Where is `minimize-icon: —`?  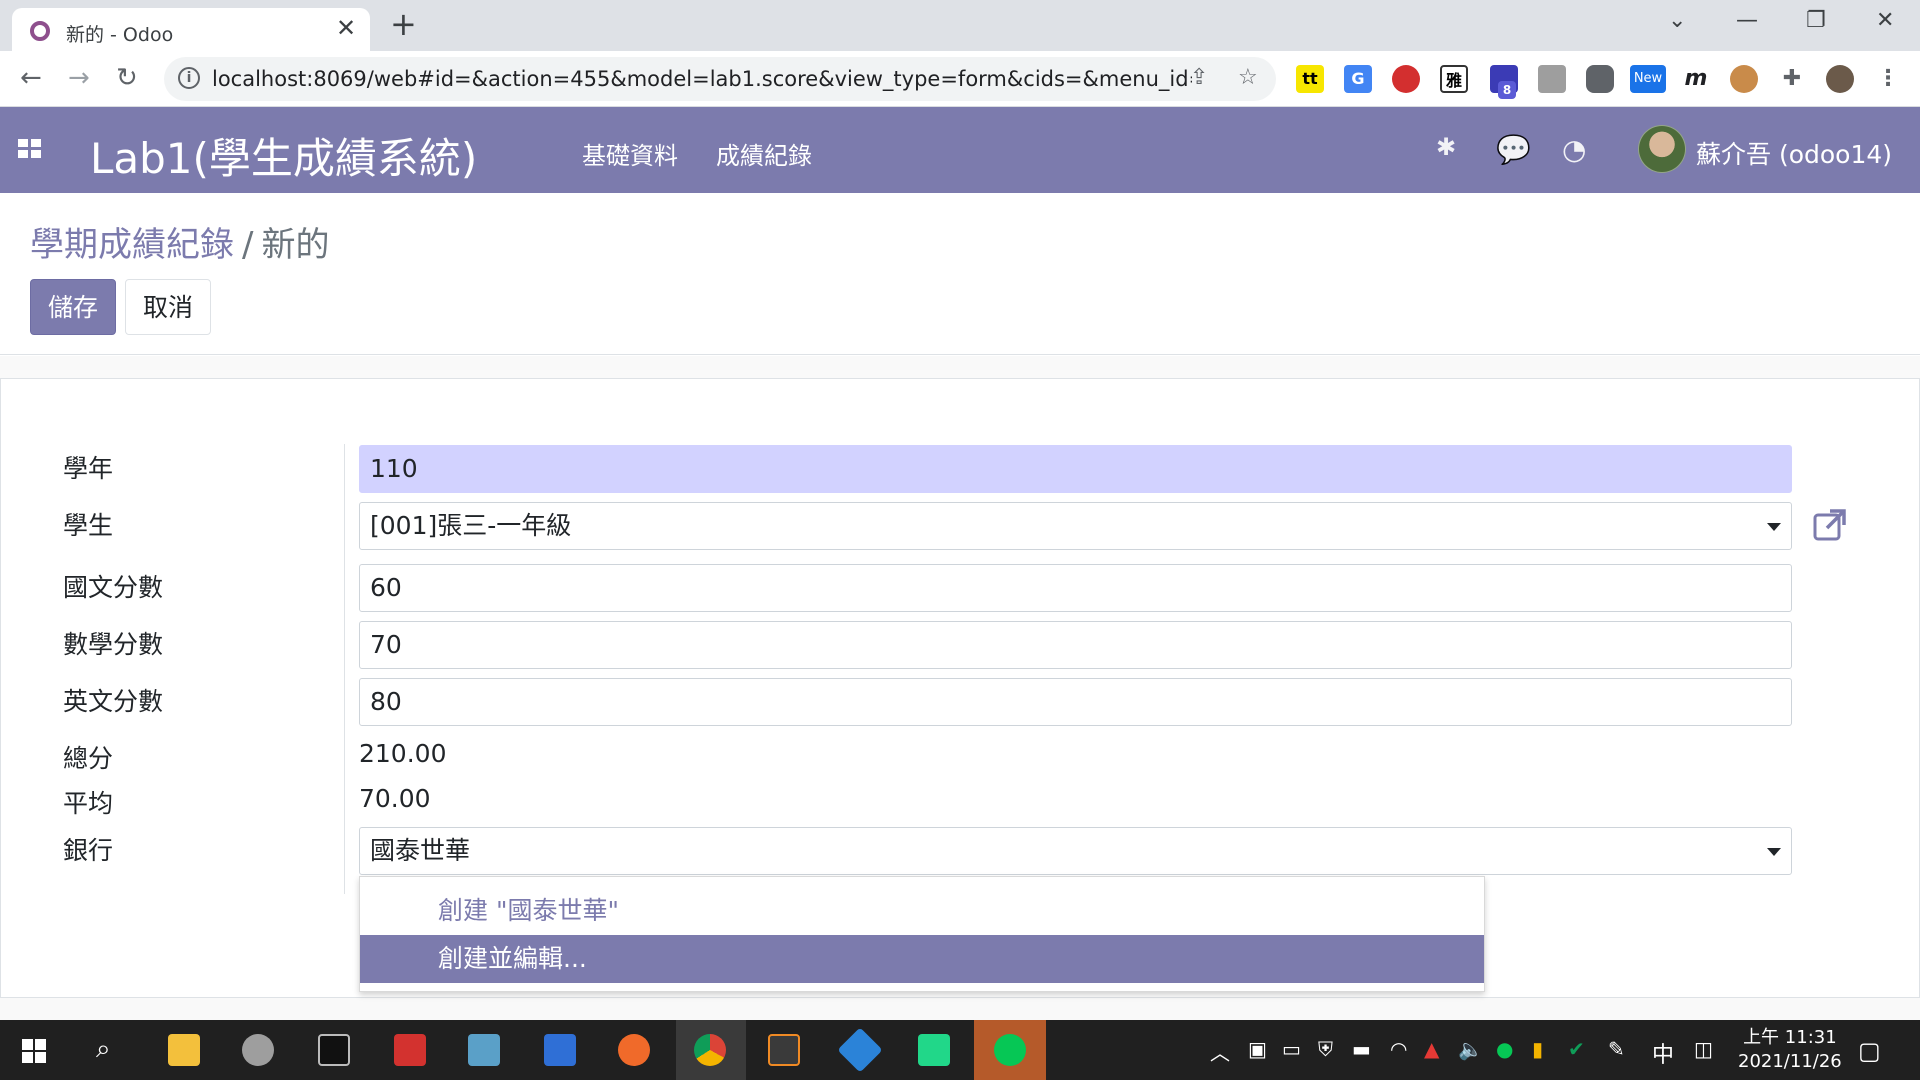 minimize-icon: — is located at coordinates (1747, 20).